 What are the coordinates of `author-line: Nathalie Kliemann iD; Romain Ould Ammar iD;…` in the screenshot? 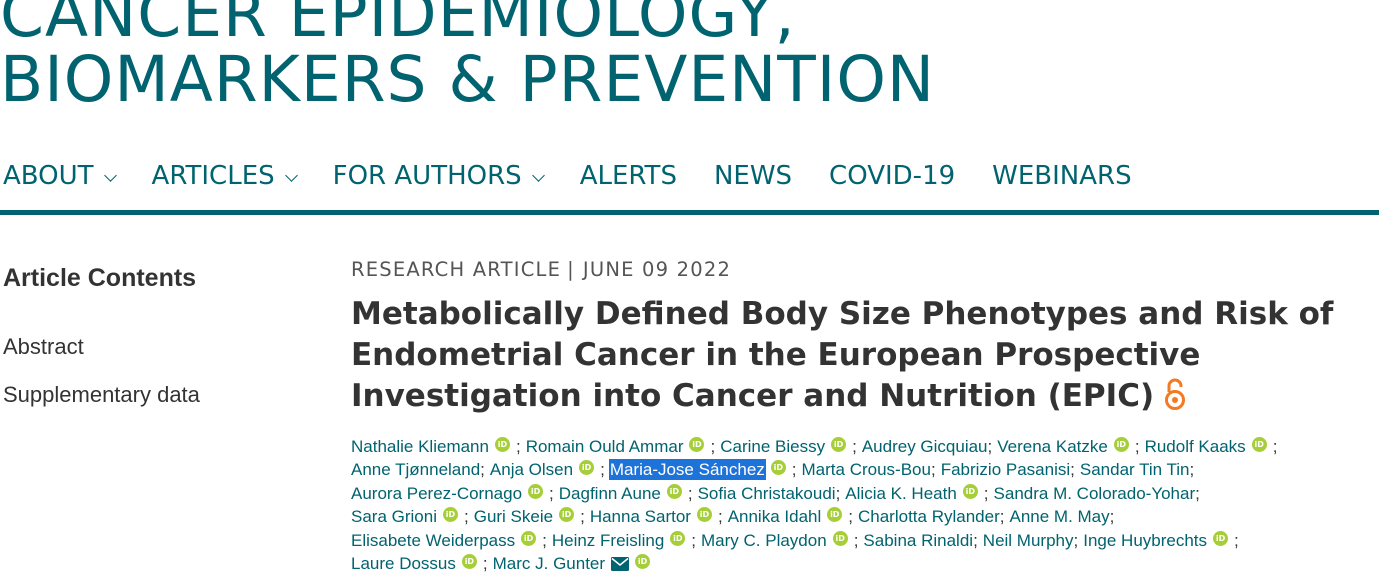 It's located at (856, 446).